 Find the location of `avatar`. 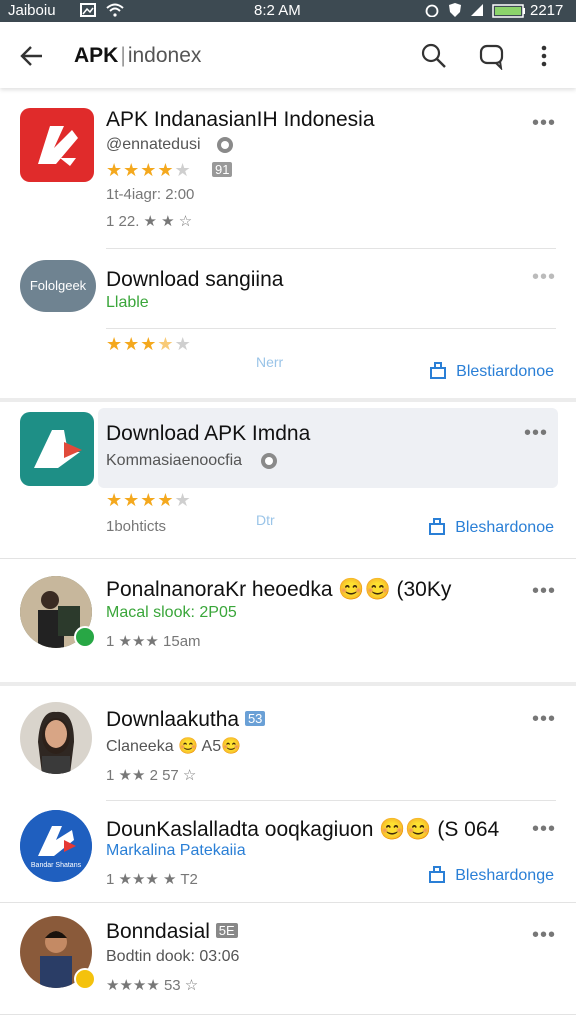

avatar is located at coordinates (56, 738).